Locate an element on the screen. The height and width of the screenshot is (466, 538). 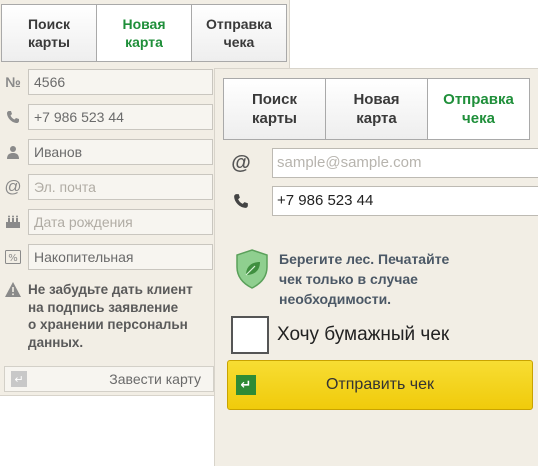
send-receipt-label: Отправить чек is located at coordinates (379, 384).